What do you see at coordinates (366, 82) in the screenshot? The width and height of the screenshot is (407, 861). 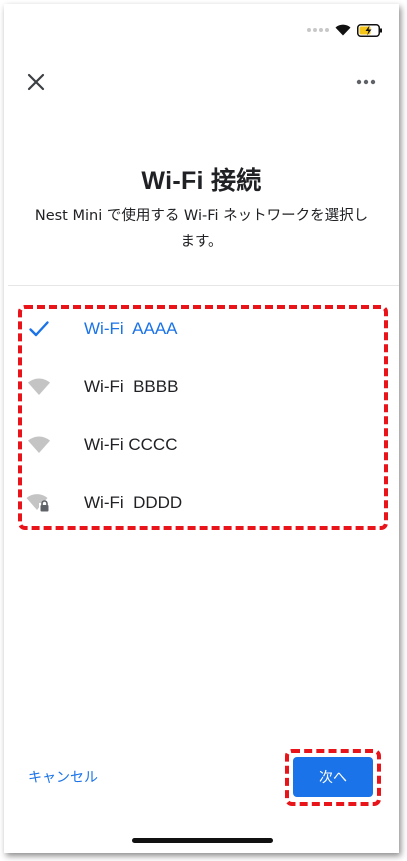 I see `more-vert-icon` at bounding box center [366, 82].